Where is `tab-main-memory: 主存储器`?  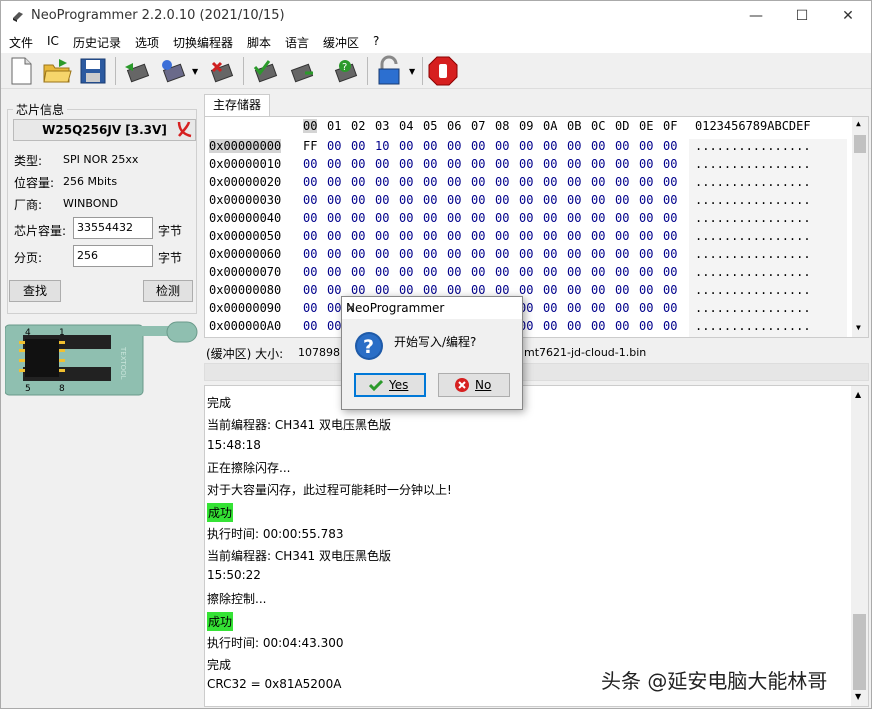
tab-main-memory: 主存储器 is located at coordinates (237, 105).